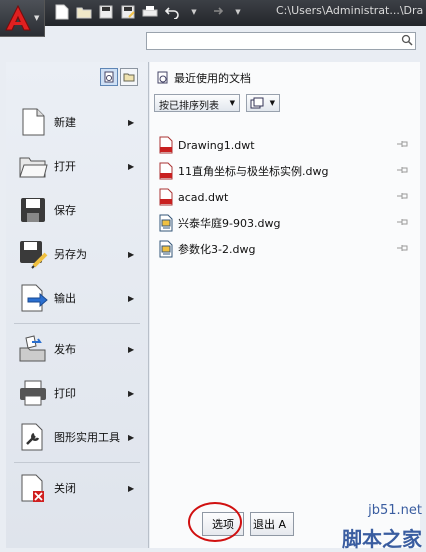 This screenshot has width=426, height=552. Describe the element at coordinates (212, 78) in the screenshot. I see `recent-documents-title: 最近使用的文档` at that location.